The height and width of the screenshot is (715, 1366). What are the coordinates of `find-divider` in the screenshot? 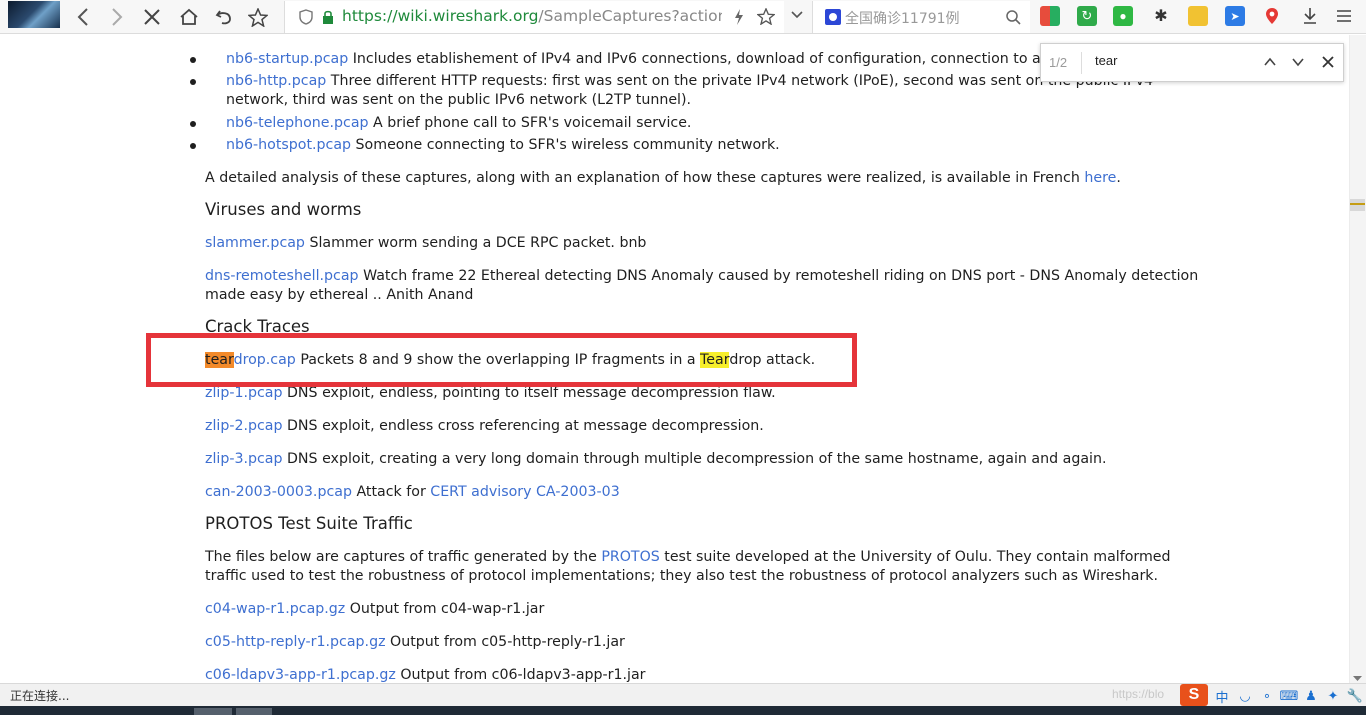 It's located at (1081, 63).